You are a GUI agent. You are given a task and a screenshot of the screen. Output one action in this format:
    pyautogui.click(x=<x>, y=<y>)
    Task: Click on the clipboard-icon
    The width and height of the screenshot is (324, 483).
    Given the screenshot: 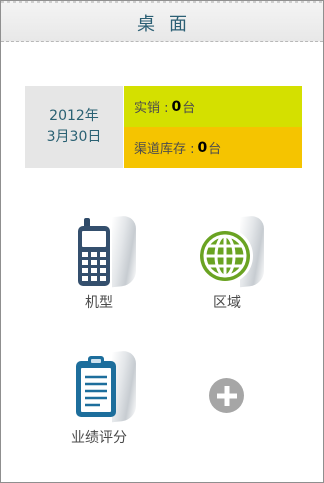 What is the action you would take?
    pyautogui.click(x=100, y=387)
    